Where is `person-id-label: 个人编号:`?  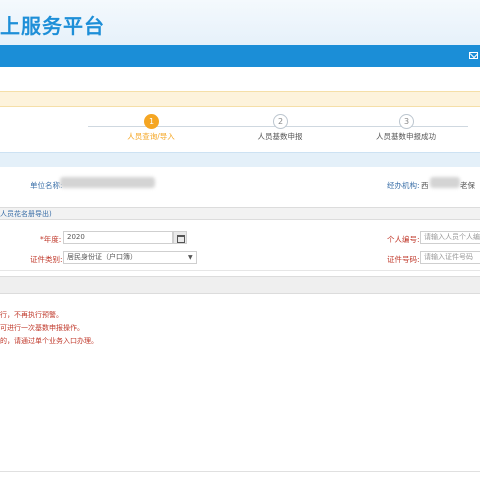
person-id-label: 个人编号: is located at coordinates (403, 239).